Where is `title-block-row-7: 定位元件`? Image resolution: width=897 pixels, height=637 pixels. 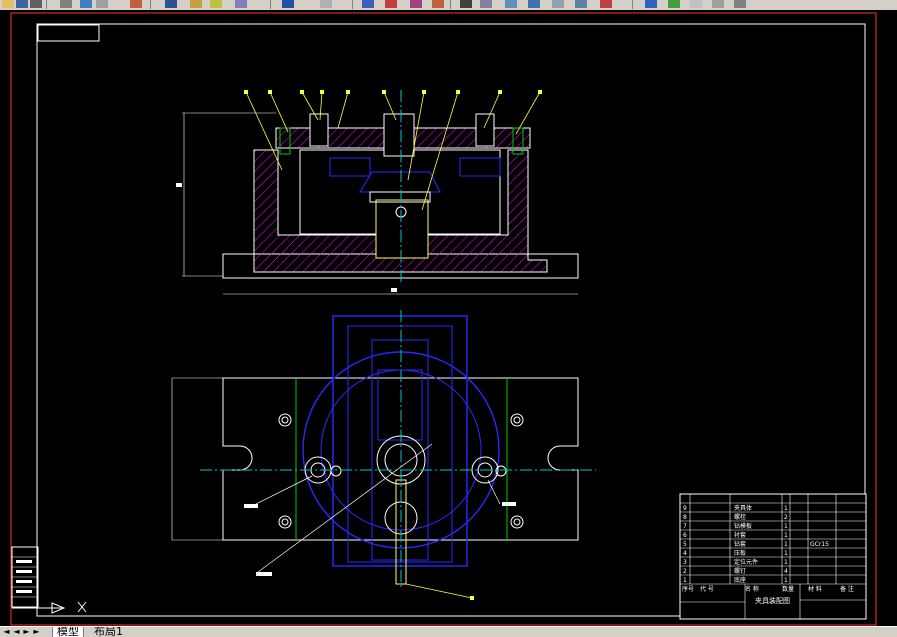 title-block-row-7: 定位元件 is located at coordinates (746, 562).